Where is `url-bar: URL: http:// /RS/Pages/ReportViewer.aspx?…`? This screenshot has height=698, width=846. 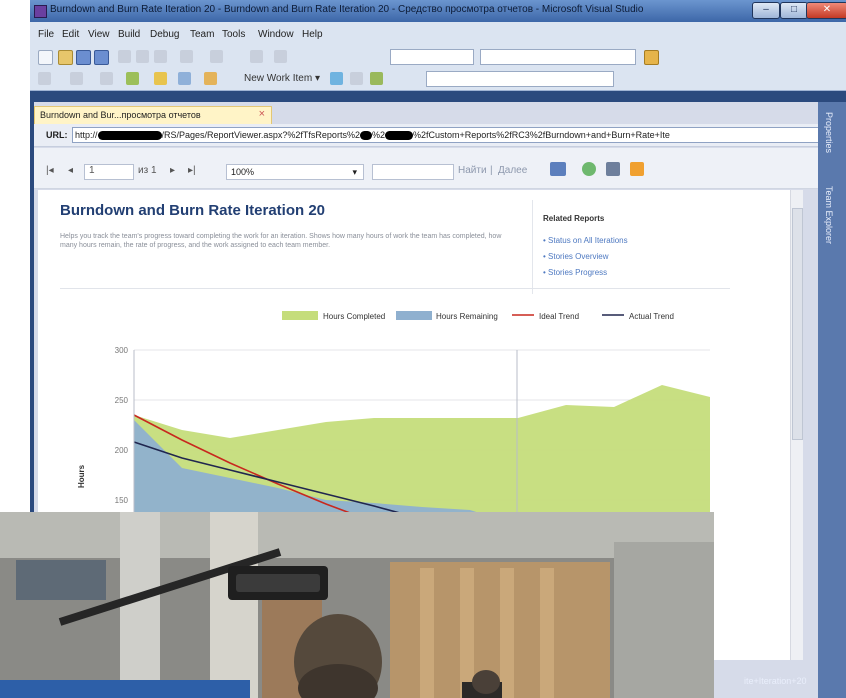
url-bar: URL: http:// /RS/Pages/ReportViewer.aspx?… is located at coordinates (431, 135).